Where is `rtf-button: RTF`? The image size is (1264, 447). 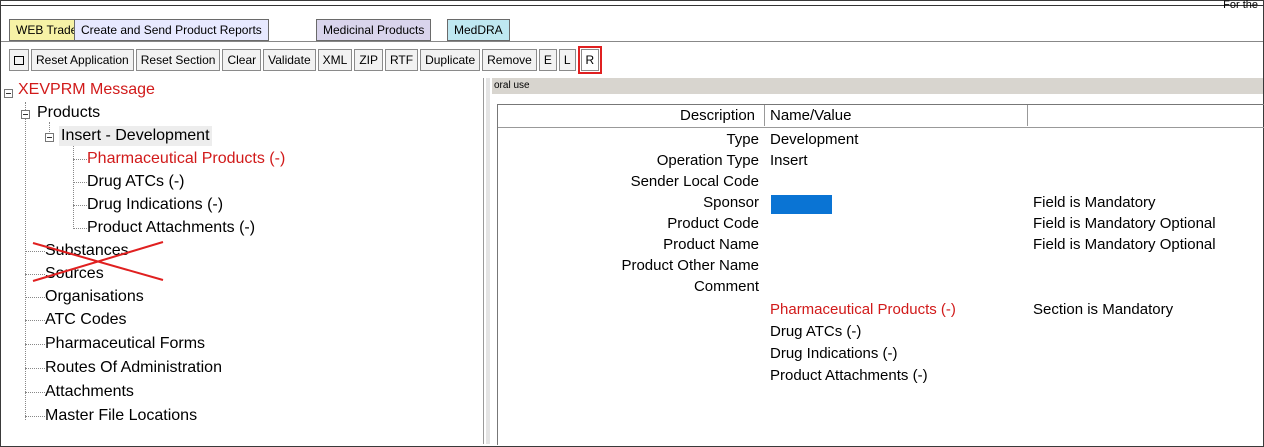 rtf-button: RTF is located at coordinates (401, 60).